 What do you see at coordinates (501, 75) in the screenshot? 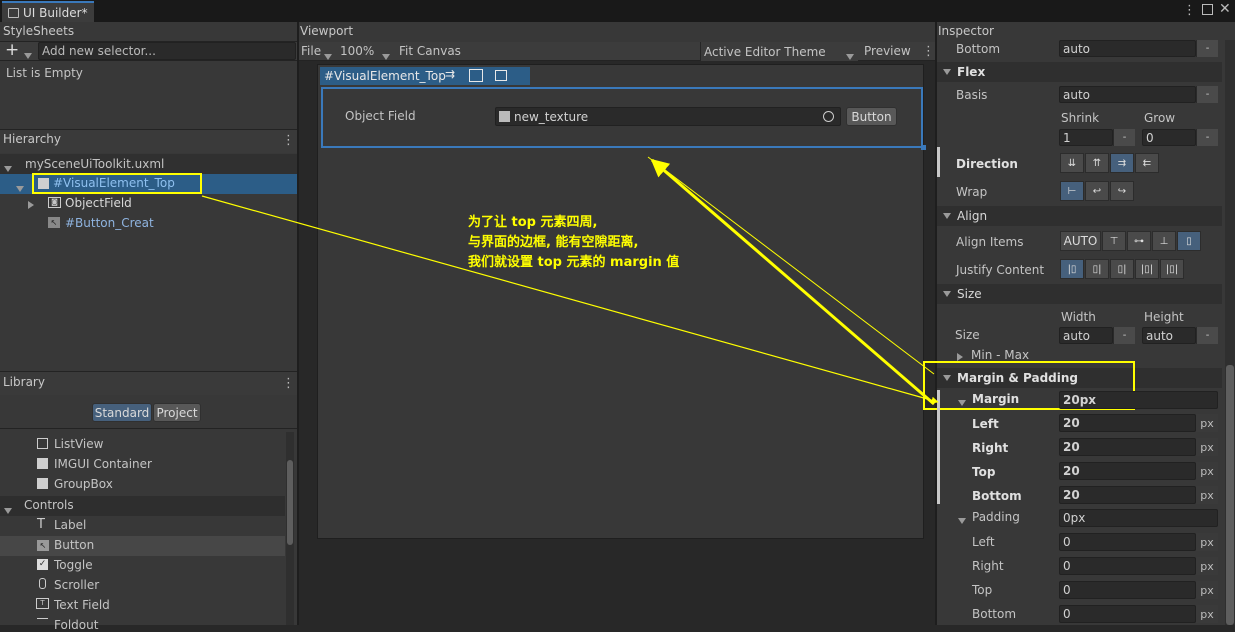
I see `justify-icon` at bounding box center [501, 75].